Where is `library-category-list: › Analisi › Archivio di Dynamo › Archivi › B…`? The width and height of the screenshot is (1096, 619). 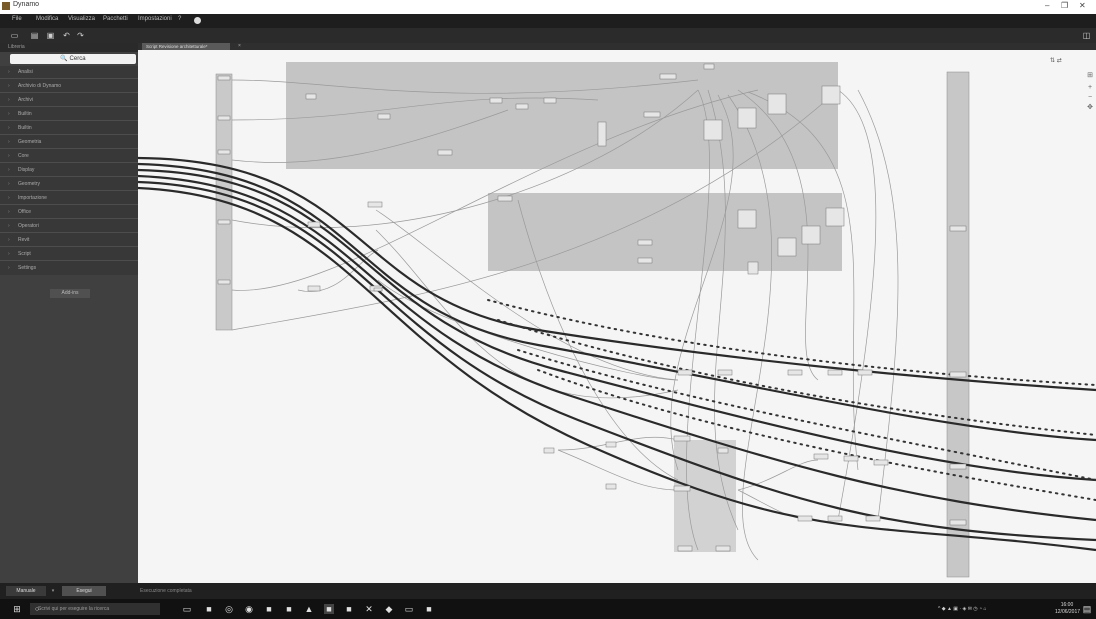
library-category-list: › Analisi › Archivio di Dynamo › Archivi › B… is located at coordinates (69, 170).